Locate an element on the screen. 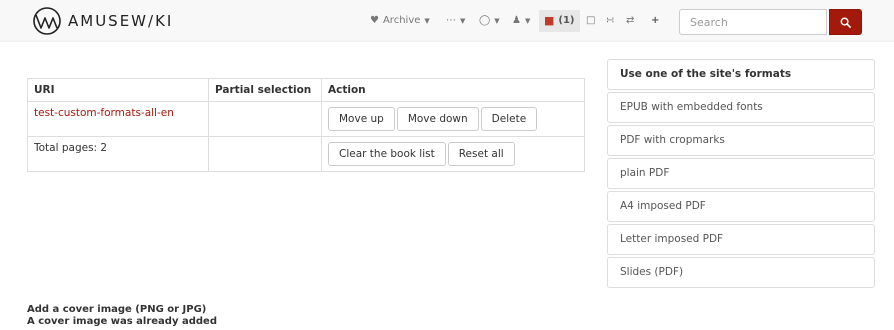 This screenshot has width=894, height=330. user-menu: ♟ ▼ is located at coordinates (521, 21).